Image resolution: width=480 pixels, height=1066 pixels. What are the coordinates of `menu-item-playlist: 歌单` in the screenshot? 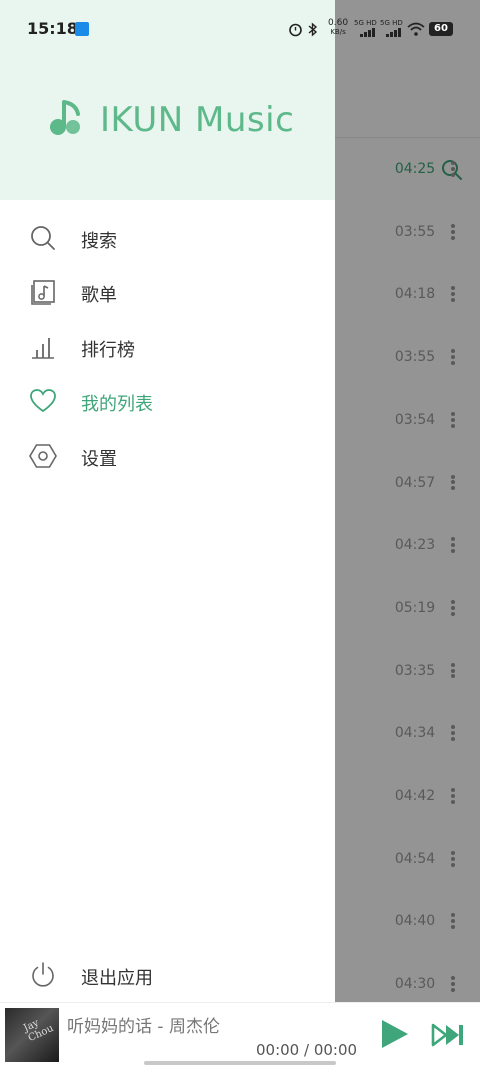 It's located at (167, 292).